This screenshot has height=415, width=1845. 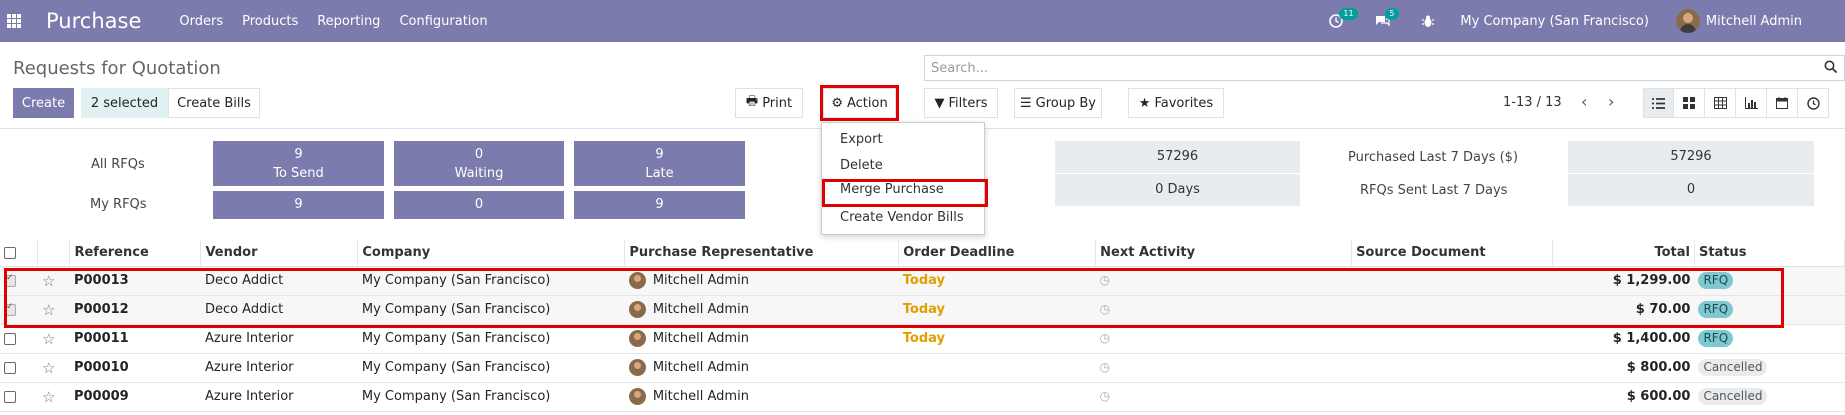 I want to click on select-all-cell, so click(x=19, y=253).